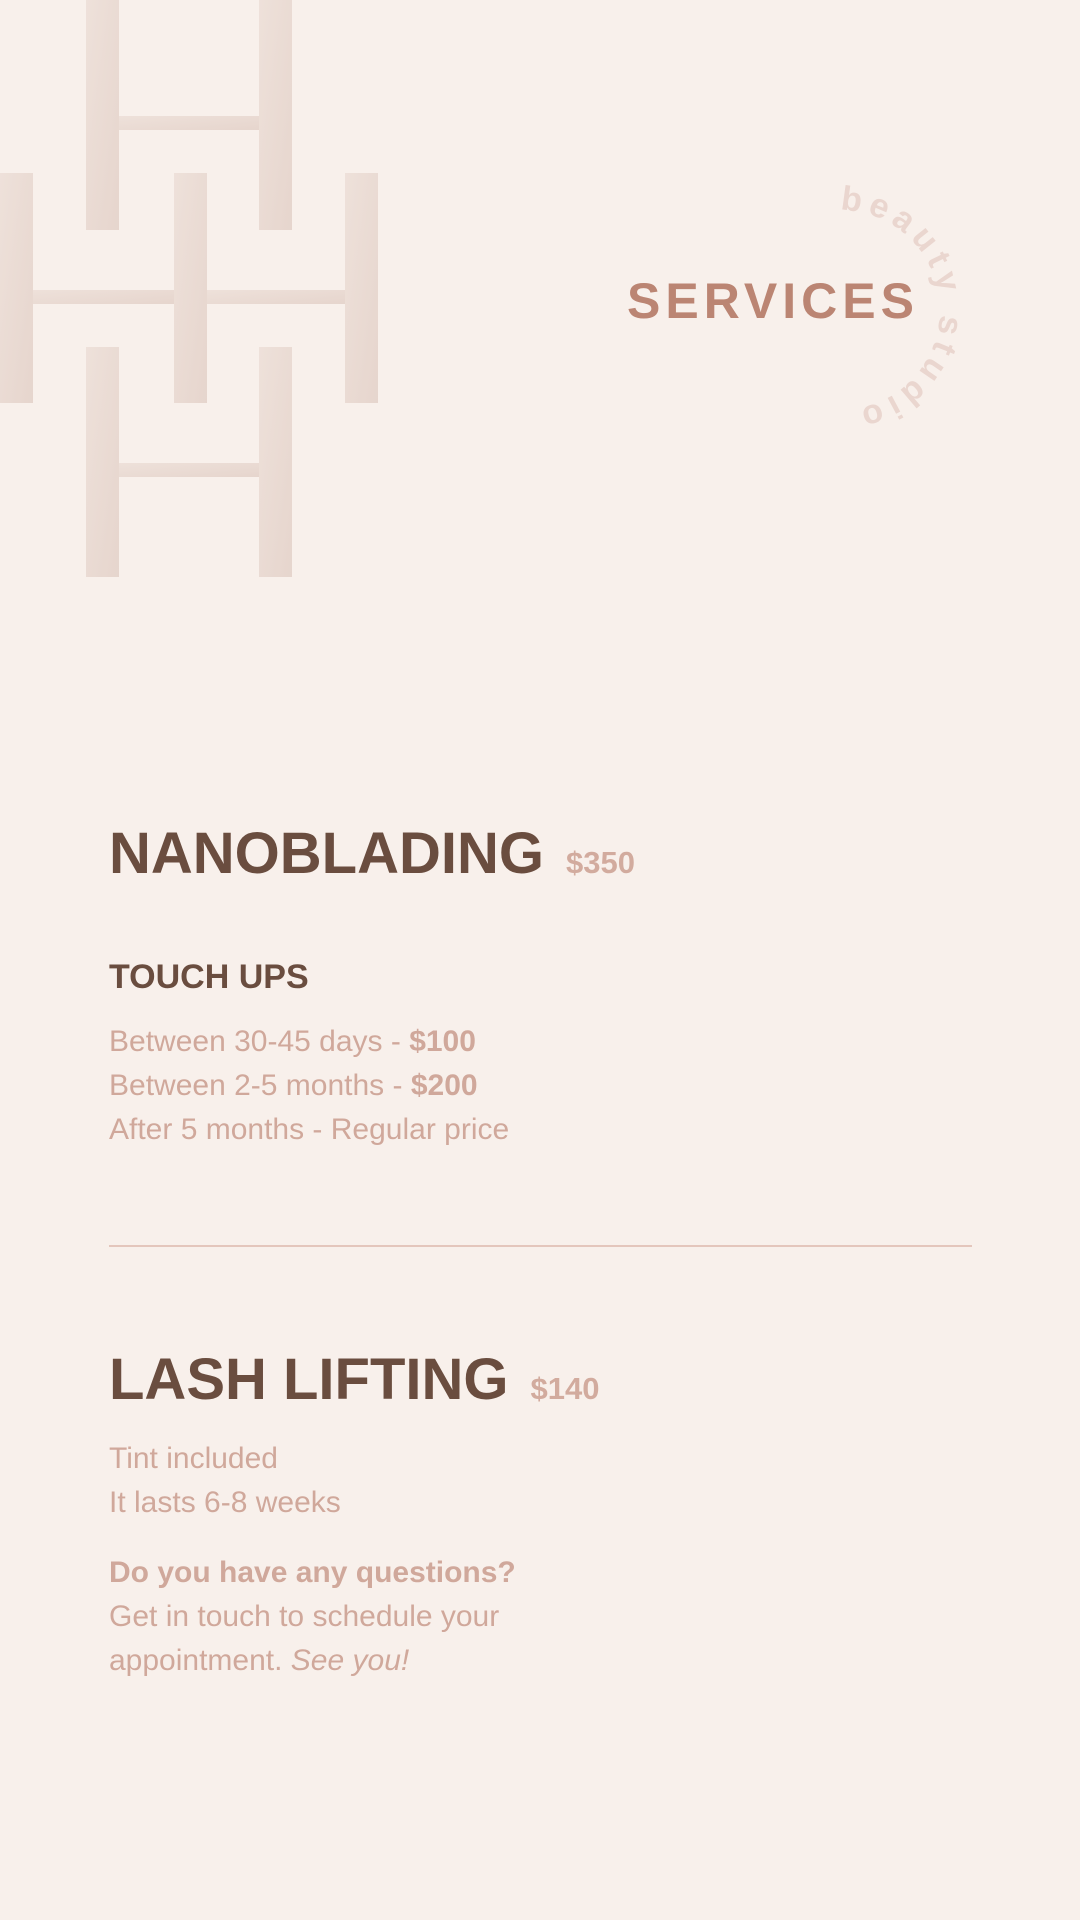 This screenshot has width=1080, height=1920. What do you see at coordinates (309, 1129) in the screenshot?
I see `touch-up-line: After 5 months - Regular price` at bounding box center [309, 1129].